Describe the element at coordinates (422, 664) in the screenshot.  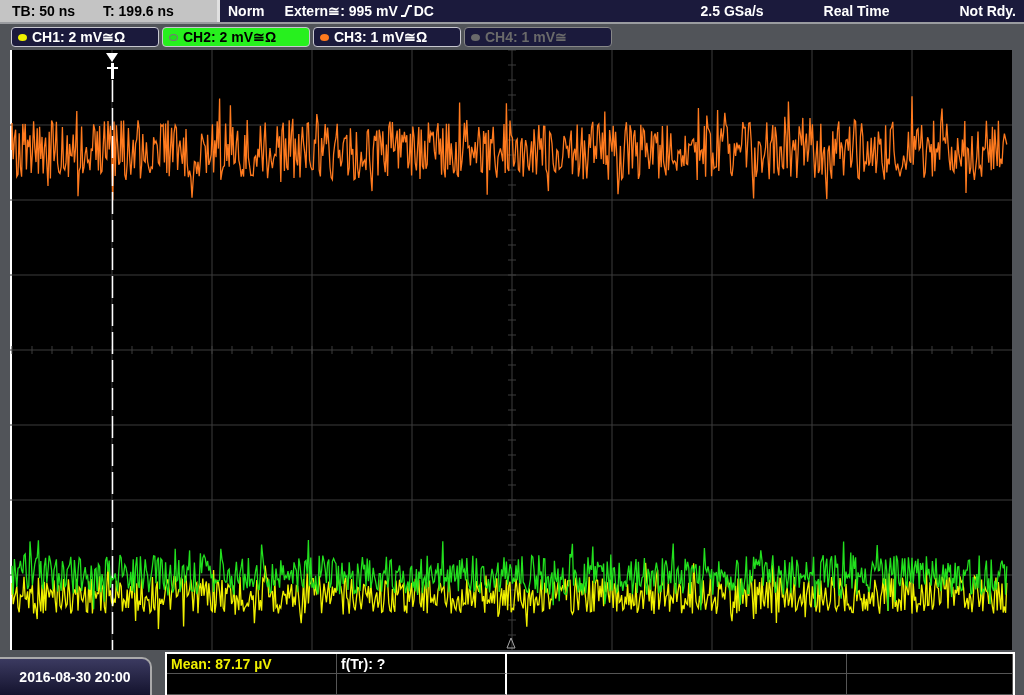
I see `measurement-cell: f(Tr): ?` at that location.